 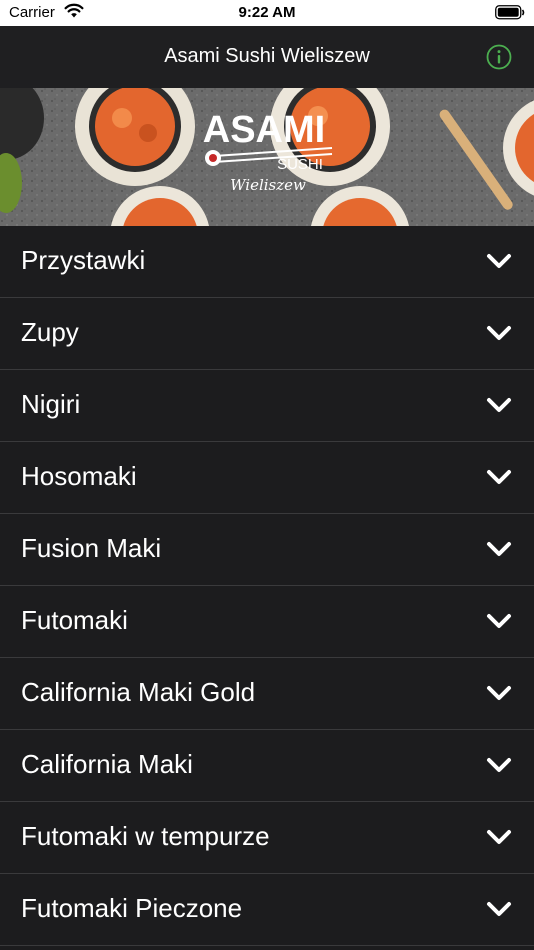 What do you see at coordinates (50, 332) in the screenshot?
I see `menu-category-label: Zupy` at bounding box center [50, 332].